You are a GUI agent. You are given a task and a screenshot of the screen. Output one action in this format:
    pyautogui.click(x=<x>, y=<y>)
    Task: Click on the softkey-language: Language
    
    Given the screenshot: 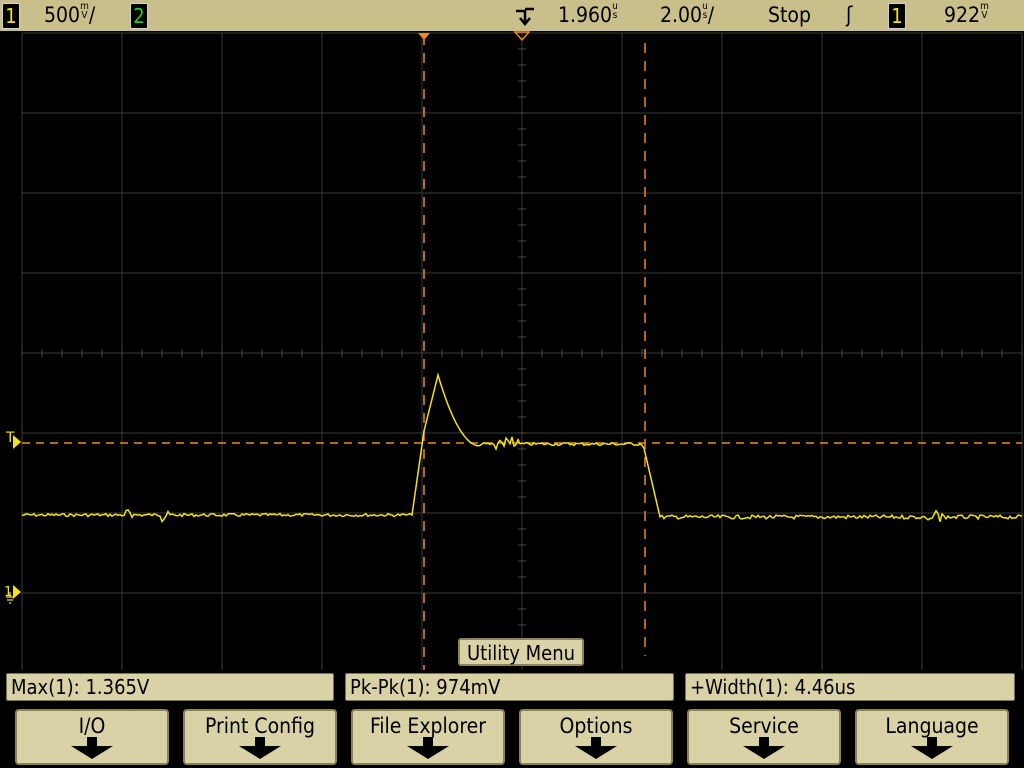 What is the action you would take?
    pyautogui.click(x=932, y=737)
    